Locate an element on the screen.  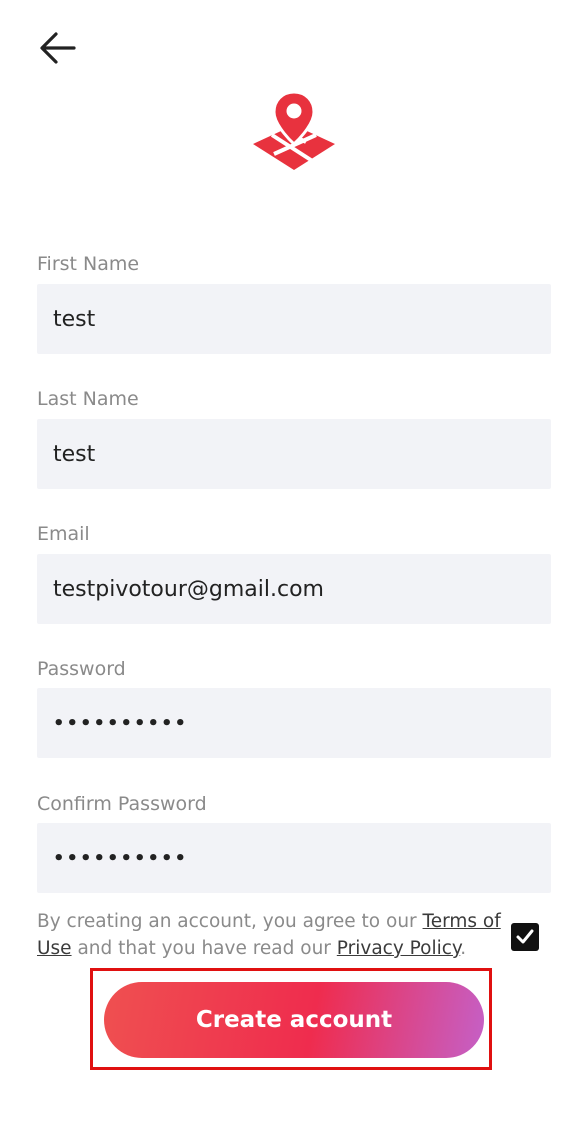
terms-suffix: . is located at coordinates (463, 948).